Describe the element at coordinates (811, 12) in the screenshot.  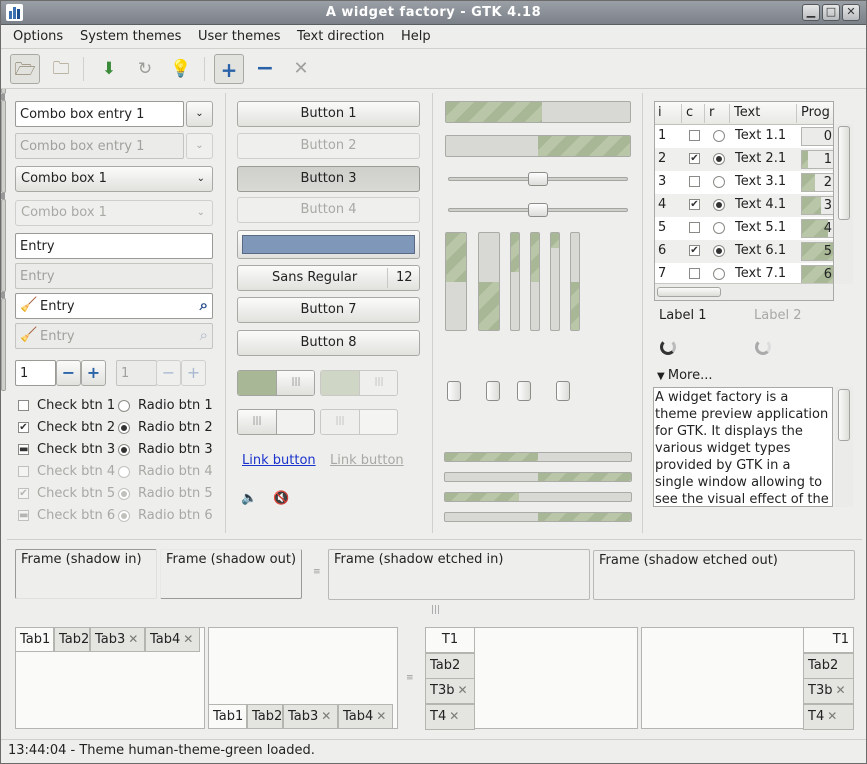
I see `minimize-button: ▁` at that location.